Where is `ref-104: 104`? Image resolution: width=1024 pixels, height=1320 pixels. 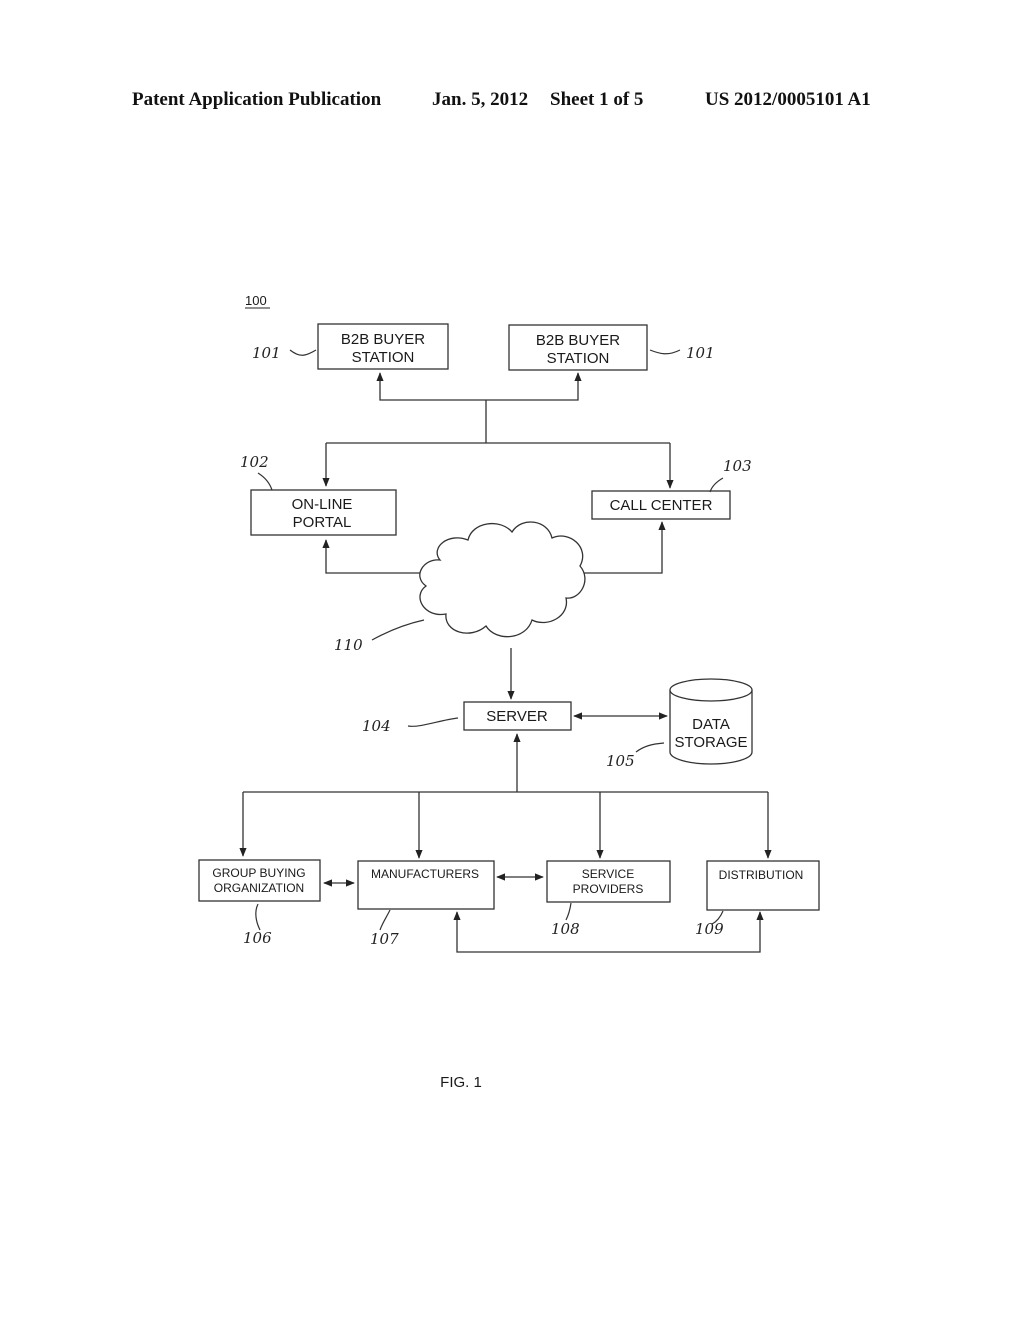 ref-104: 104 is located at coordinates (376, 726).